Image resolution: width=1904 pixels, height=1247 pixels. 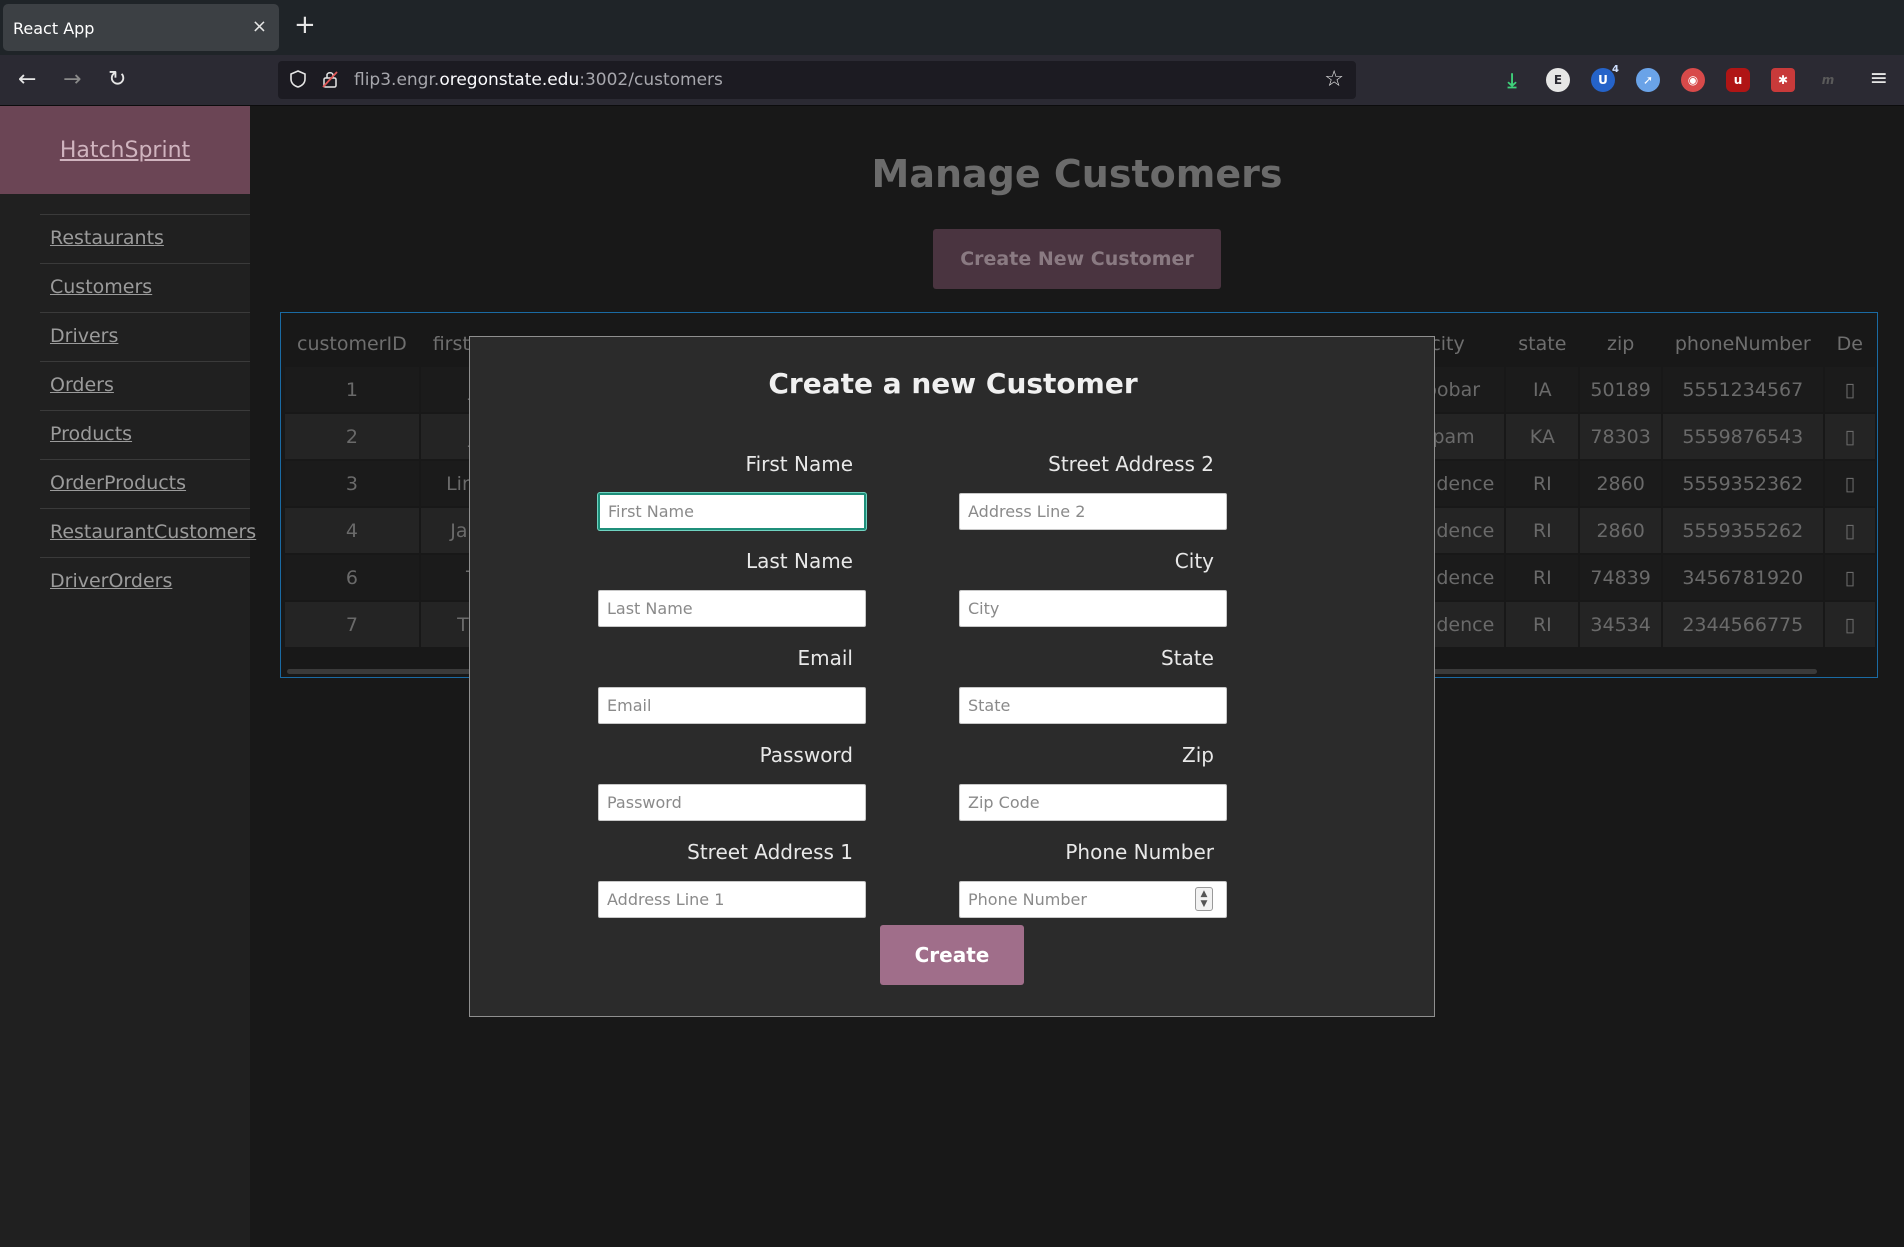 What do you see at coordinates (1783, 80) in the screenshot?
I see `extension-red-icon: ✱` at bounding box center [1783, 80].